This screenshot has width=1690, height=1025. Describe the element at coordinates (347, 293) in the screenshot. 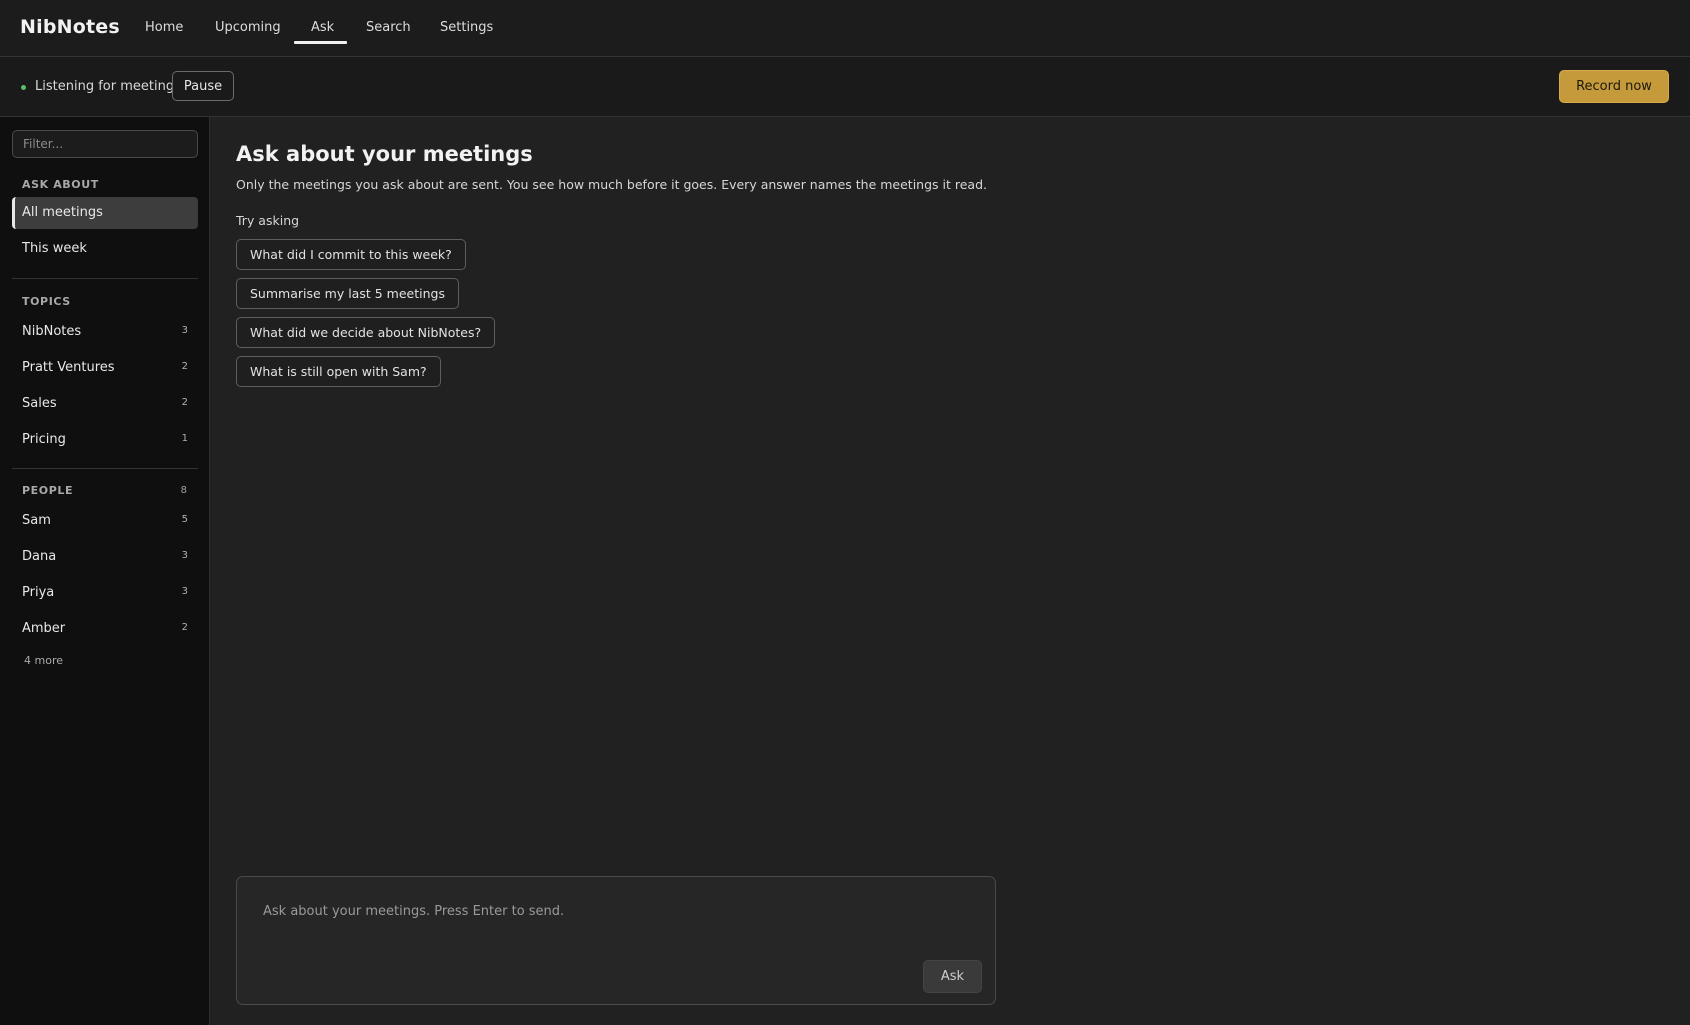

I see `suggestion-chip: Summarise my last 5 meetings` at that location.